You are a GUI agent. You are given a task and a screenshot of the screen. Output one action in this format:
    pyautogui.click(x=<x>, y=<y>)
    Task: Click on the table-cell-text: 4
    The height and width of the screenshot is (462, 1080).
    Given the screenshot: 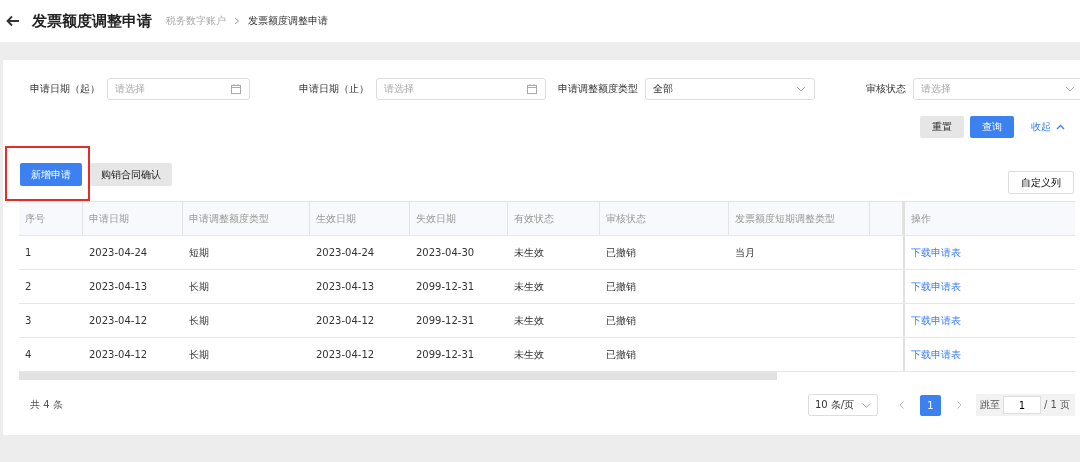 What is the action you would take?
    pyautogui.click(x=28, y=355)
    